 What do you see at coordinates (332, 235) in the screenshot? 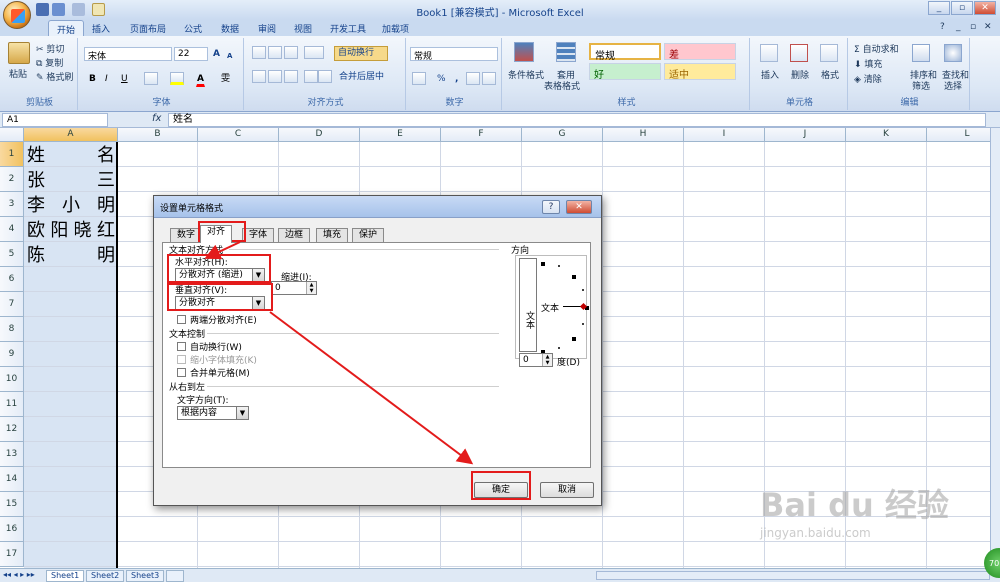
I see `dialog-tab-fill: 填充` at bounding box center [332, 235].